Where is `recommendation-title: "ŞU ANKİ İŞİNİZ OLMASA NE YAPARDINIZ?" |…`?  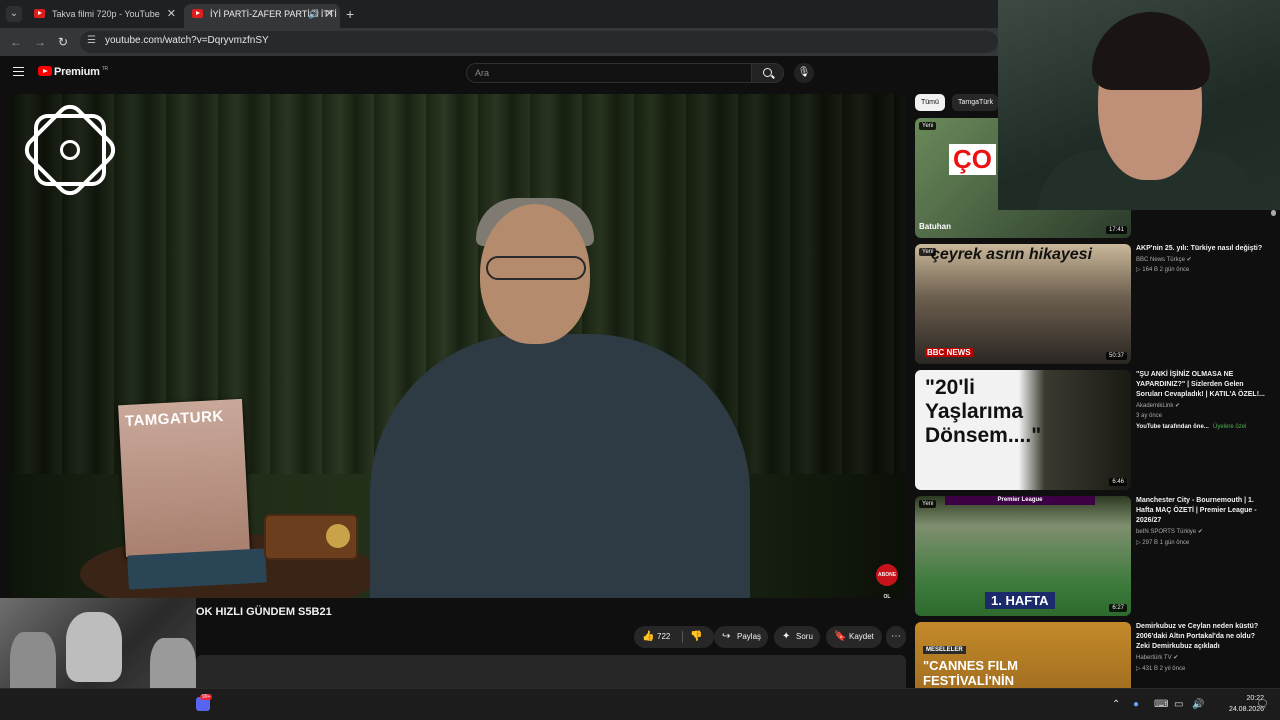
recommendation-title: "ŞU ANKİ İŞİNİZ OLMASA NE YAPARDINIZ?" |… is located at coordinates (1201, 385).